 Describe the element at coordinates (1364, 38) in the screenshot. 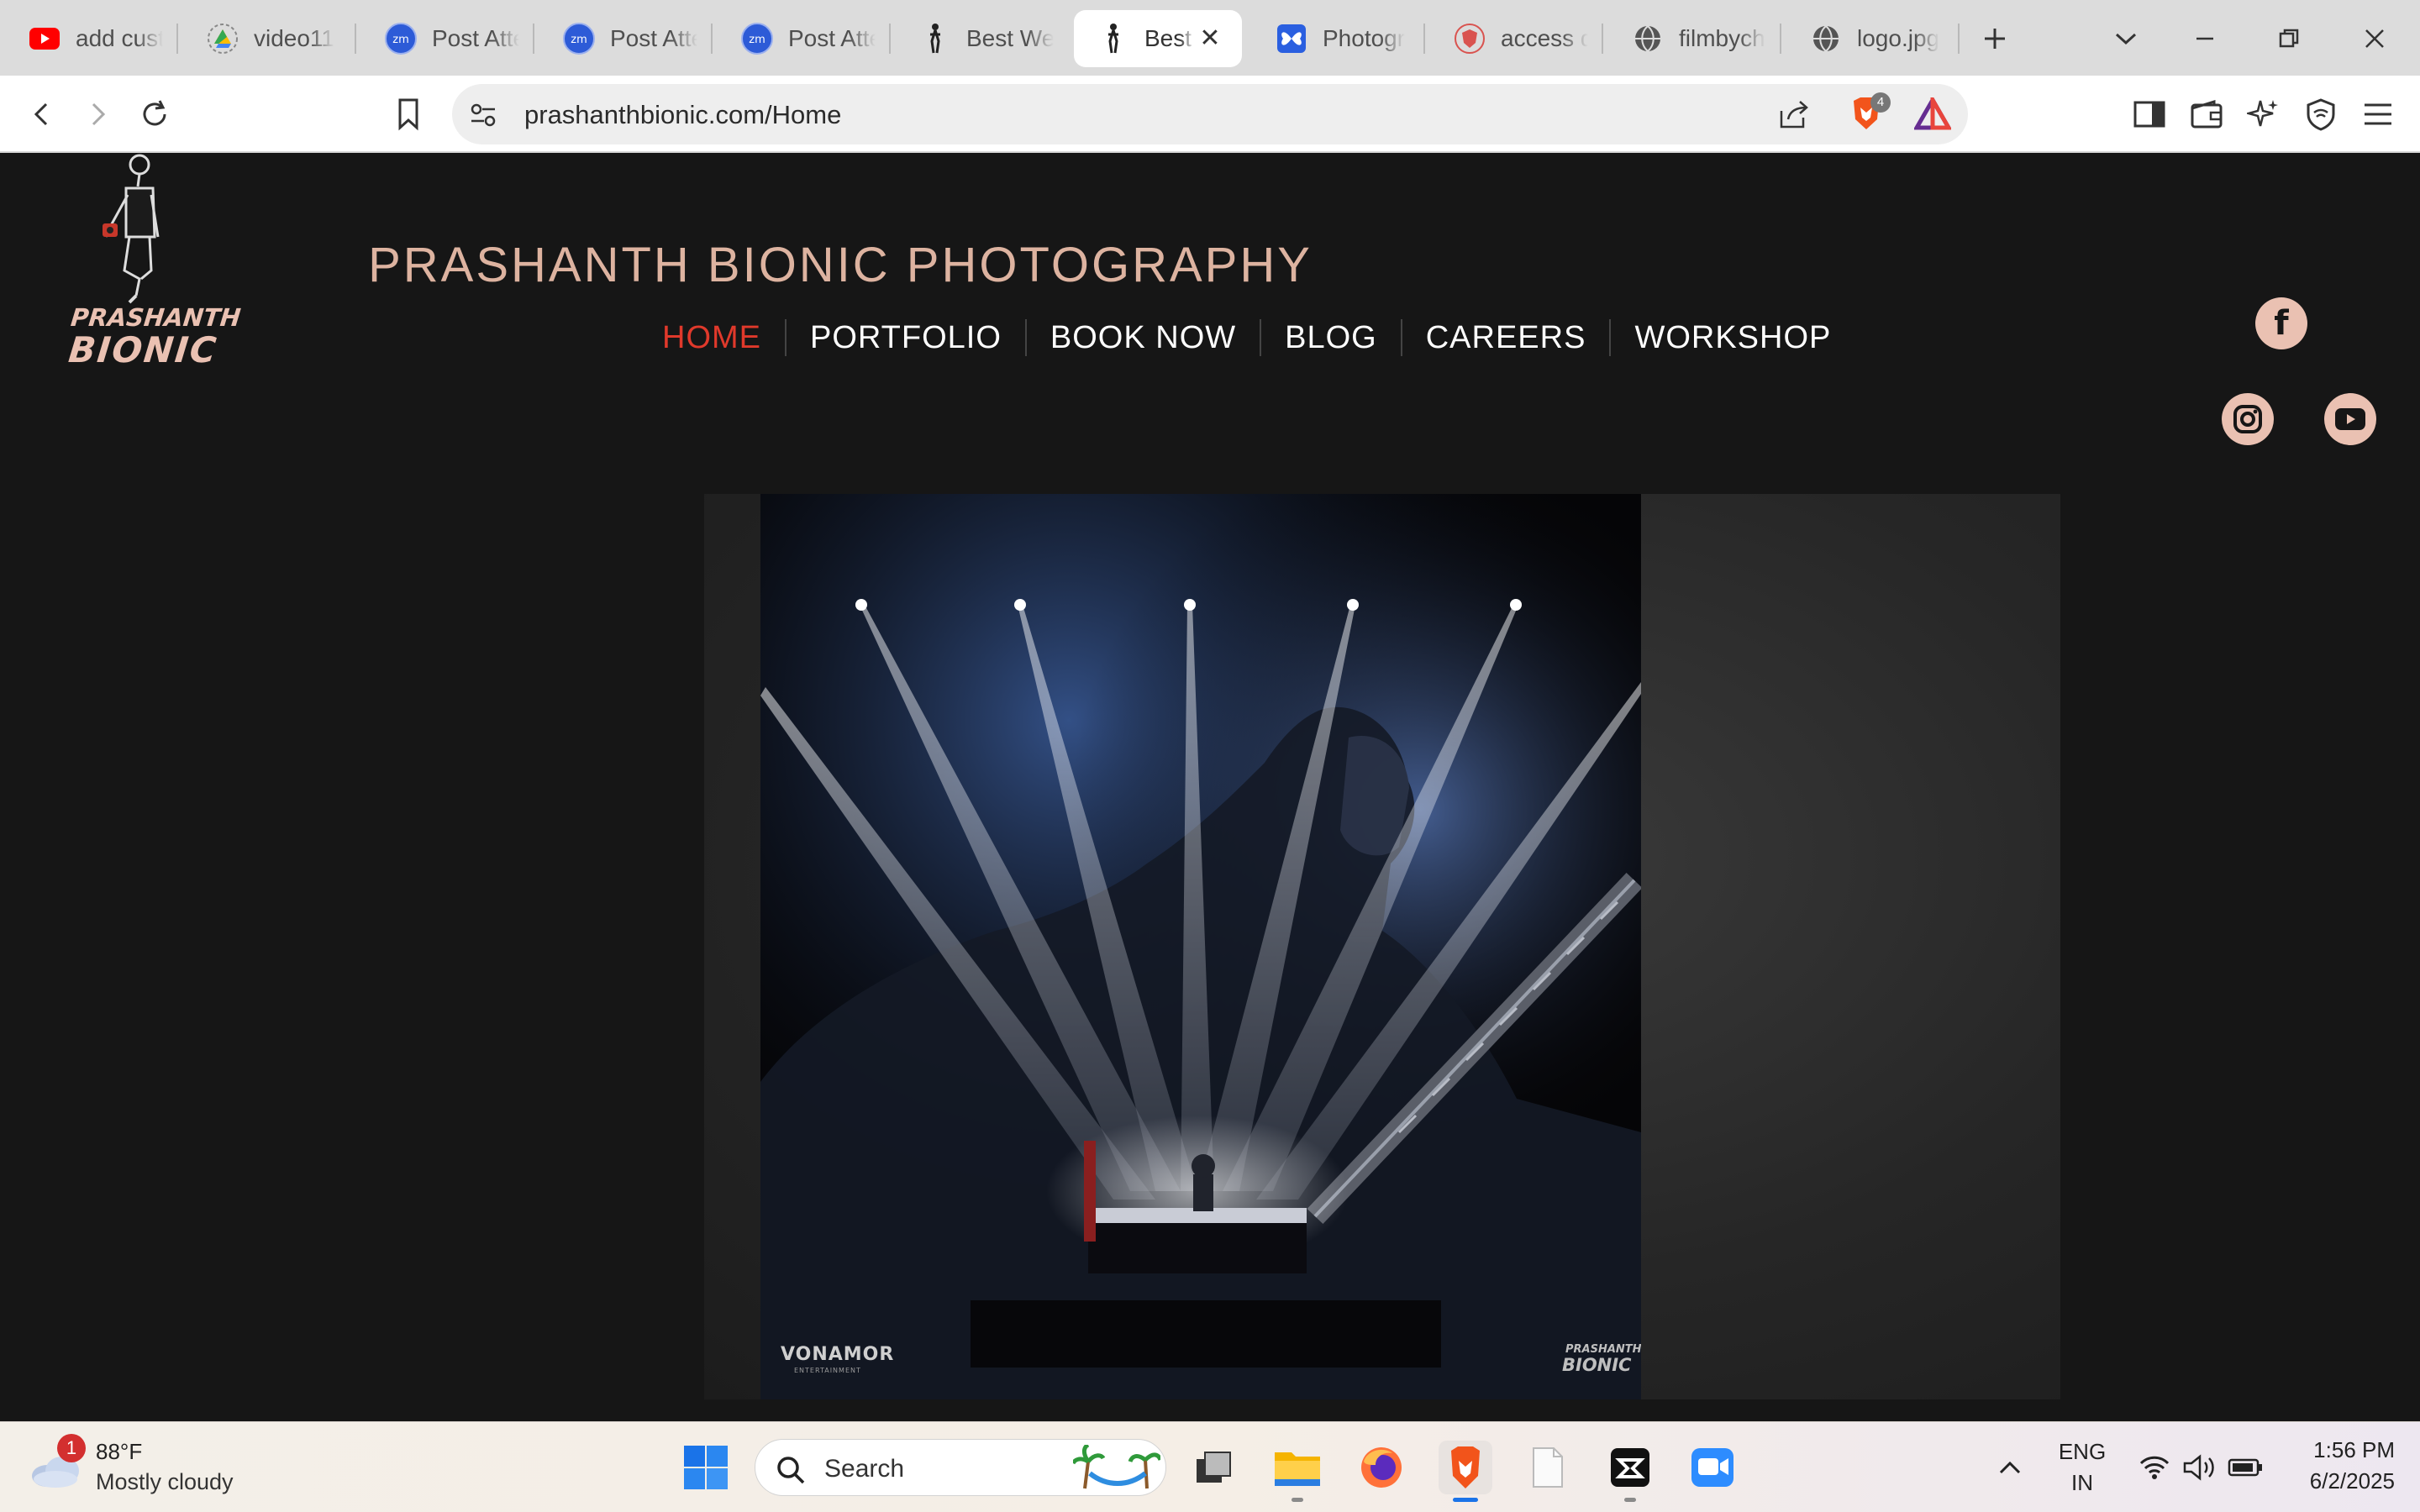

I see `tab-label: Photogr` at that location.